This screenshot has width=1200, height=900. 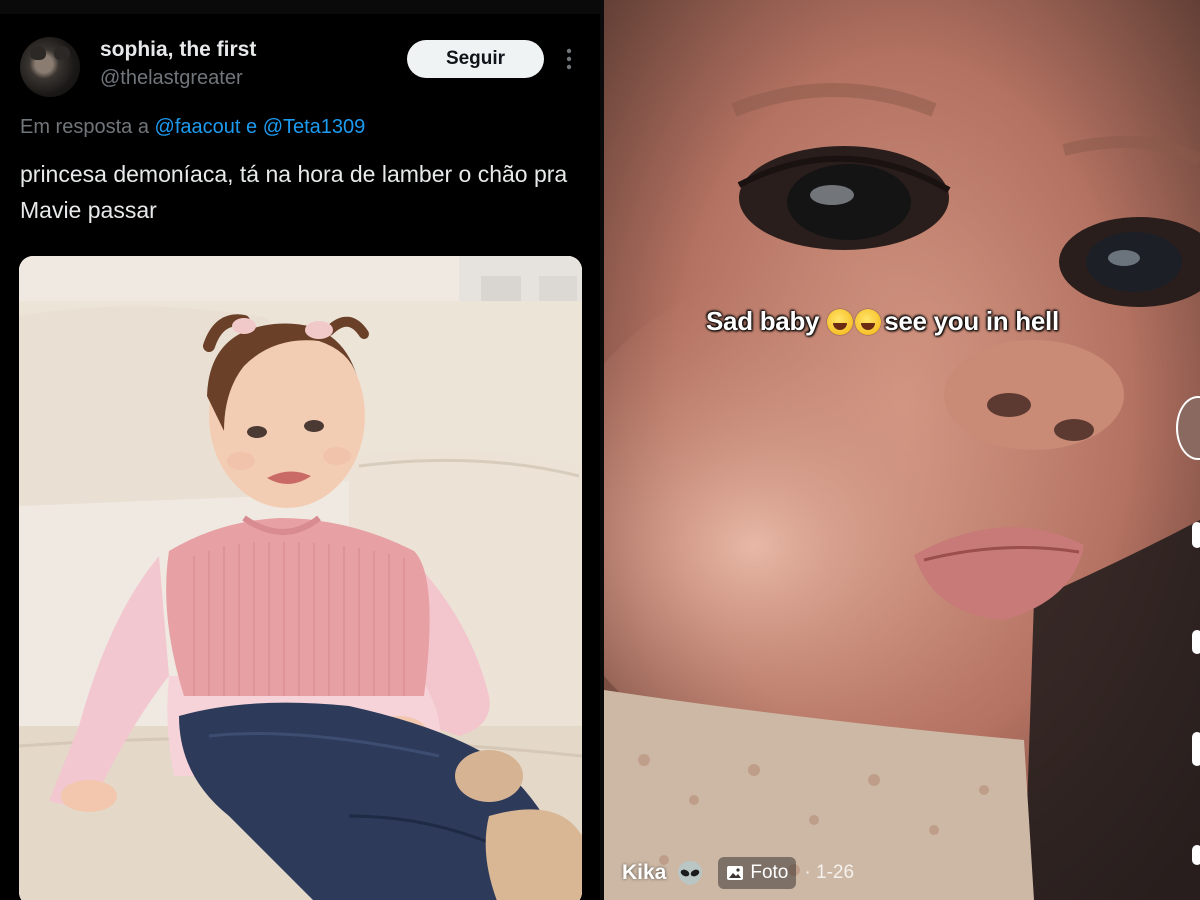 What do you see at coordinates (971, 321) in the screenshot?
I see `caption-text-2: see you in hell` at bounding box center [971, 321].